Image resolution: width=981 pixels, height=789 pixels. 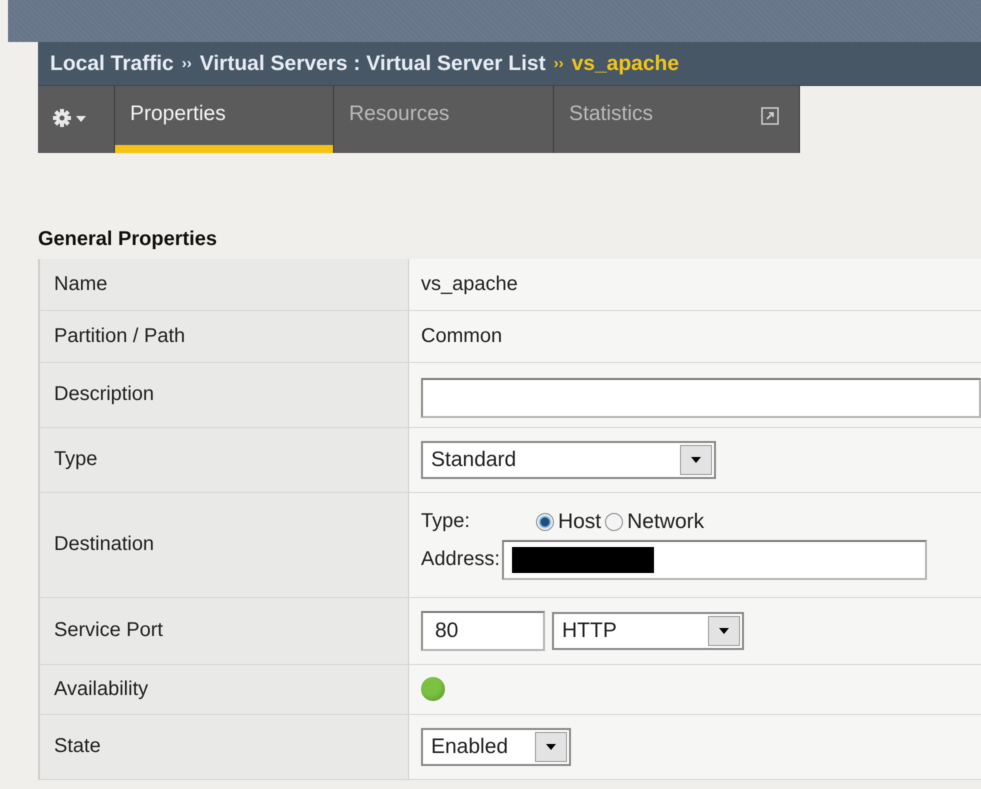 I want to click on external-link-icon, so click(x=770, y=116).